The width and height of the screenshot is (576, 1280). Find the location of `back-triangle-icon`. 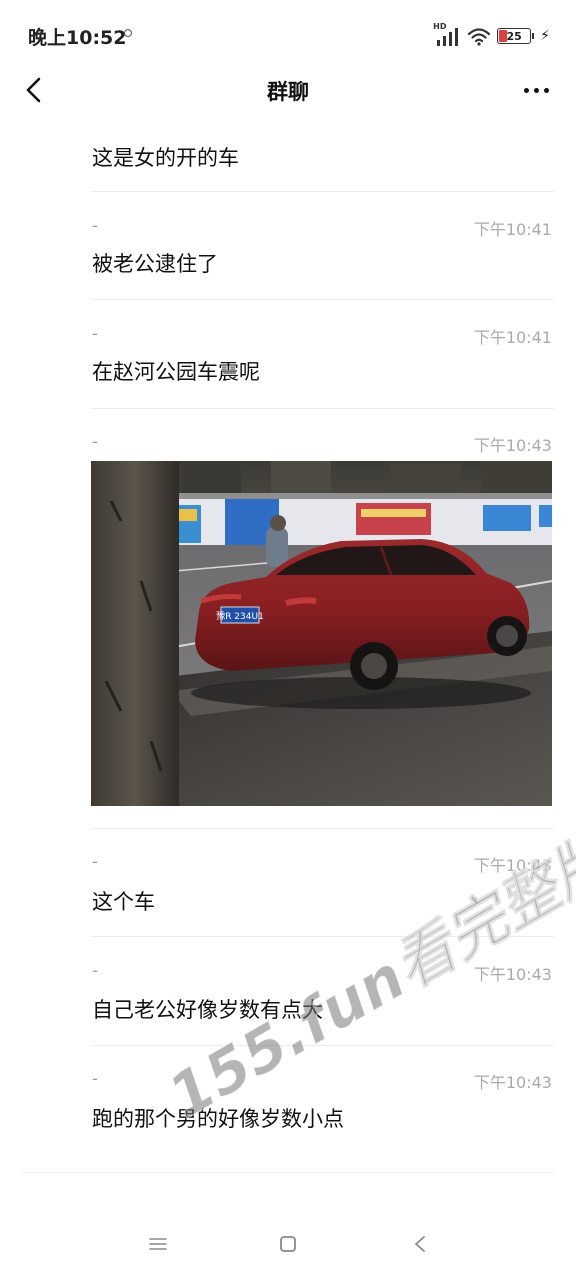

back-triangle-icon is located at coordinates (420, 1244).